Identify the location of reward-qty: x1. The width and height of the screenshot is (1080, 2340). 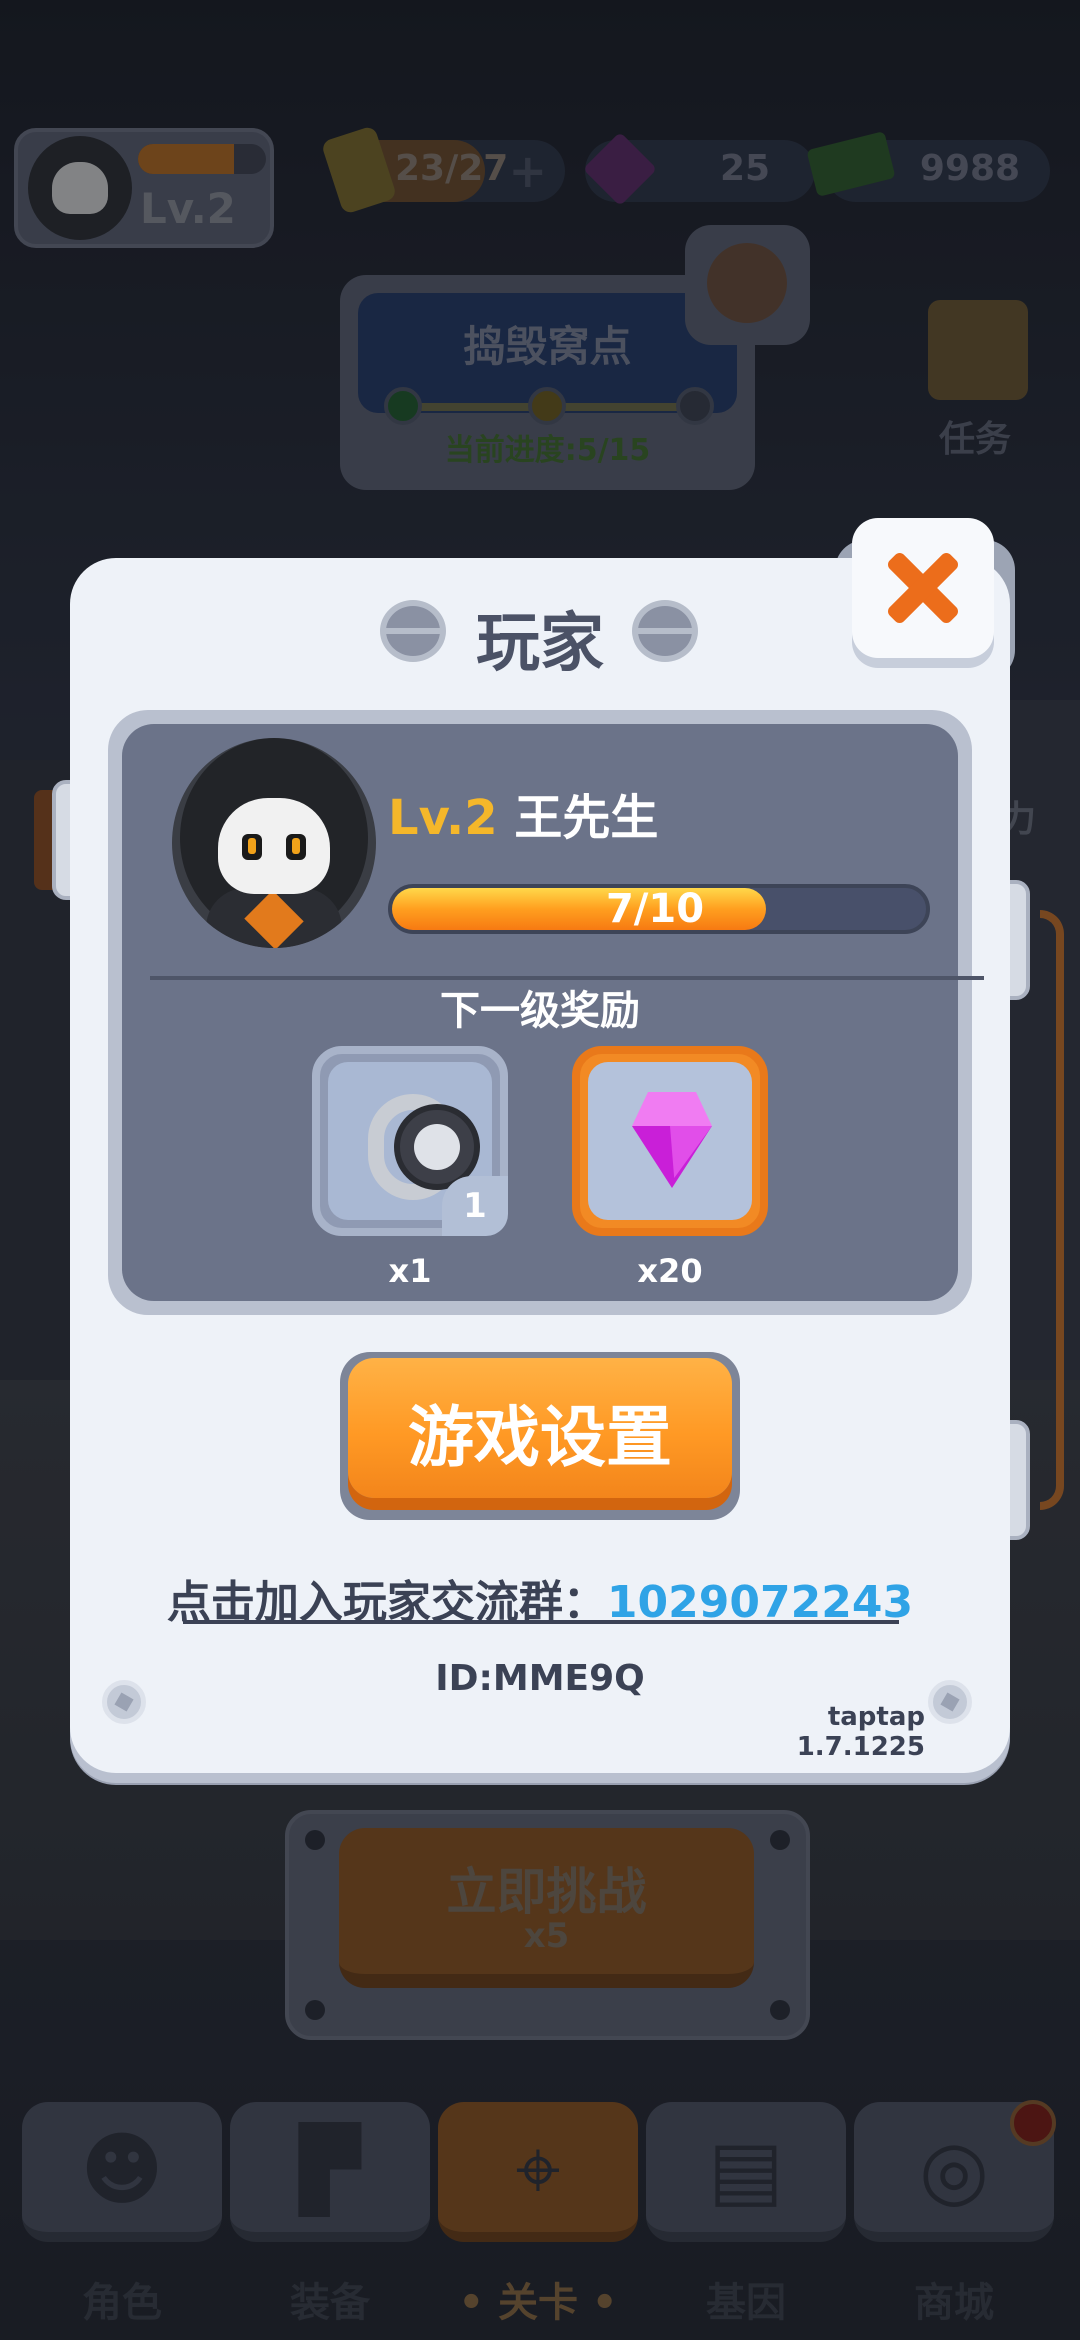
(410, 1271).